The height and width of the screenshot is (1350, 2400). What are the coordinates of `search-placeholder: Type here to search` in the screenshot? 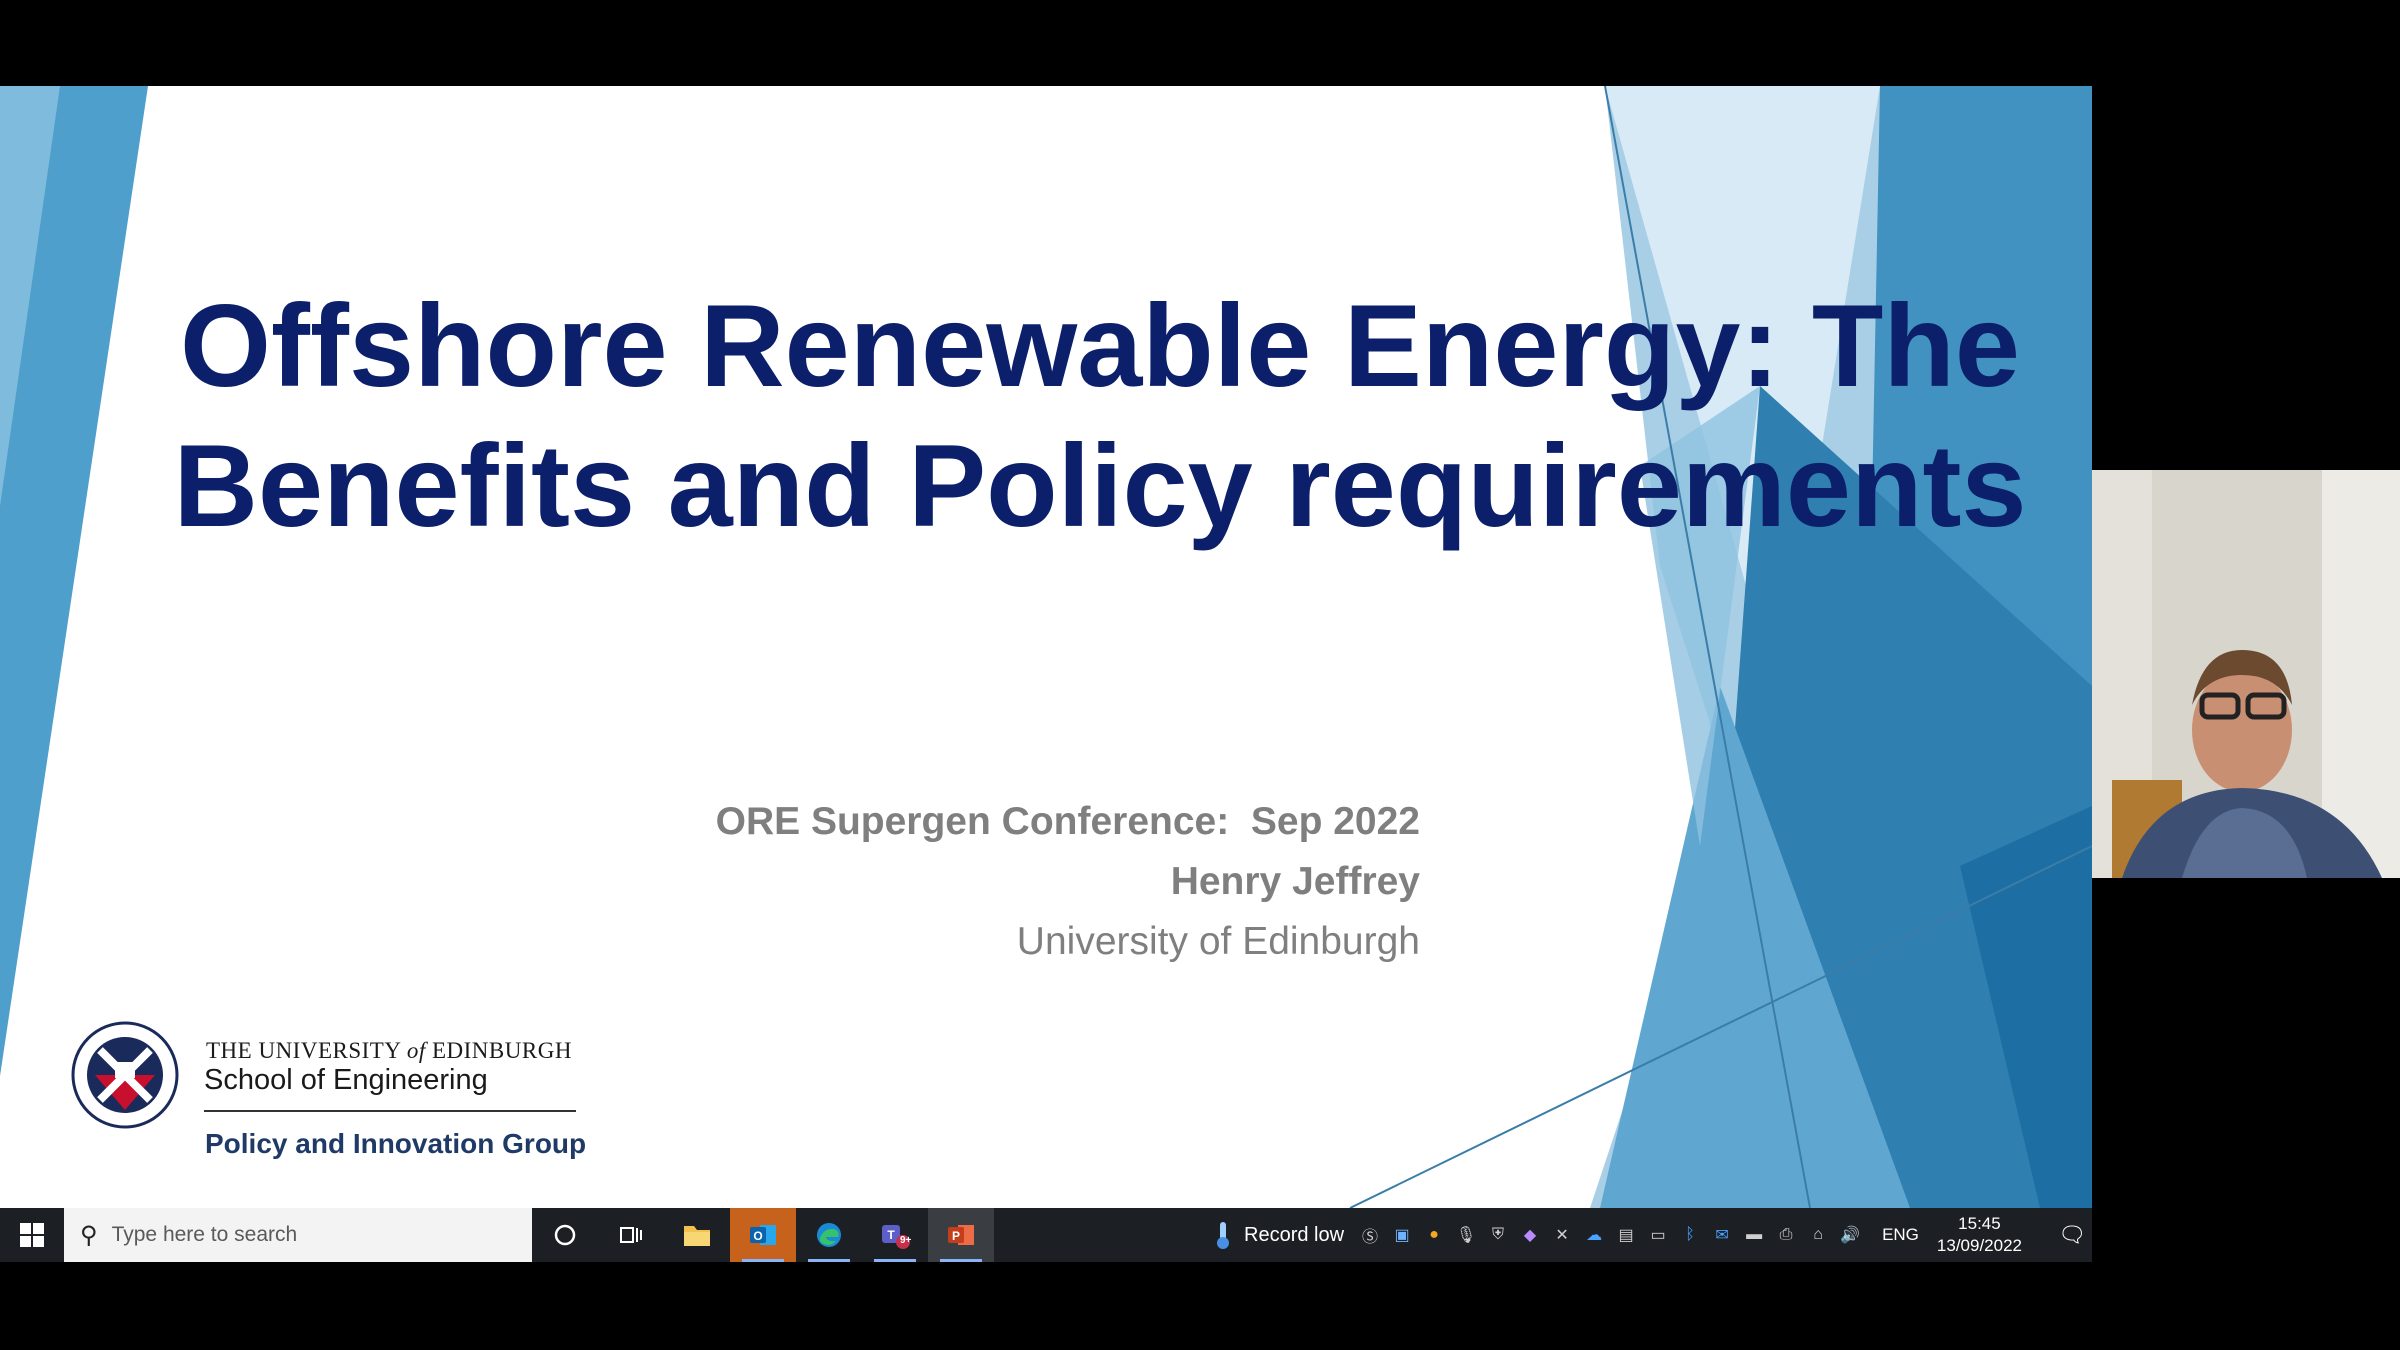 It's located at (204, 1234).